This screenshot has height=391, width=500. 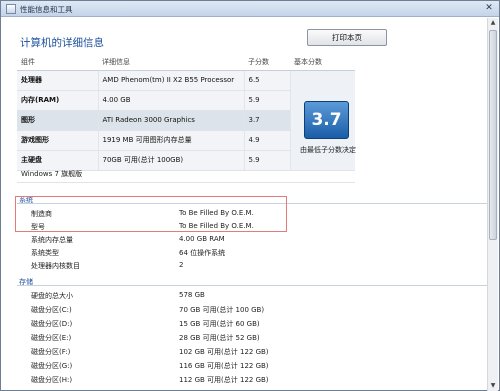 What do you see at coordinates (51, 338) in the screenshot?
I see `storage-label: 磁盘分区(E:)` at bounding box center [51, 338].